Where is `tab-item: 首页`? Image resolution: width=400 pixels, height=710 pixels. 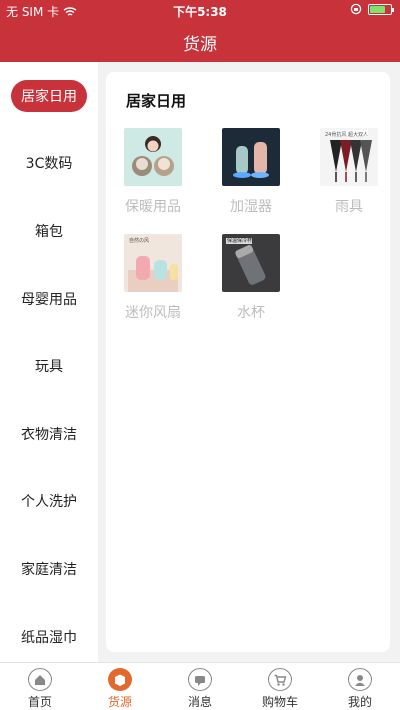 tab-item: 首页 is located at coordinates (40, 686).